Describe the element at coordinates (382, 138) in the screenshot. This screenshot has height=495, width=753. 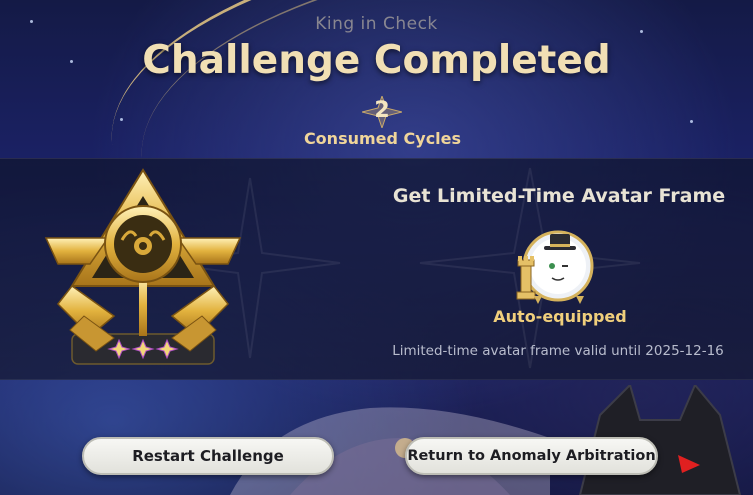
I see `consumed-cycles-label: Consumed Cycles` at that location.